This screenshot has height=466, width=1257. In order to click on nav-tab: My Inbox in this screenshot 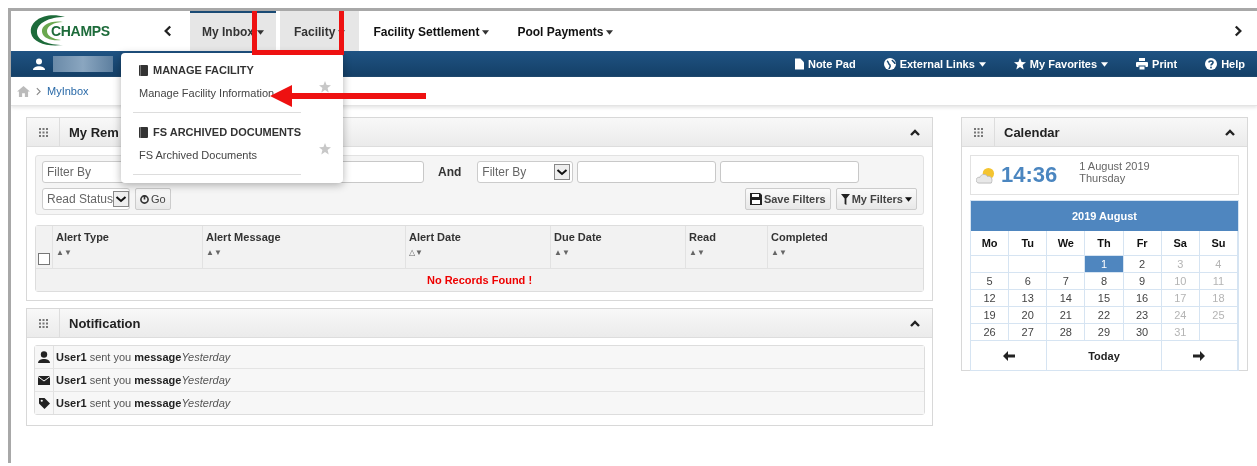, I will do `click(233, 31)`.